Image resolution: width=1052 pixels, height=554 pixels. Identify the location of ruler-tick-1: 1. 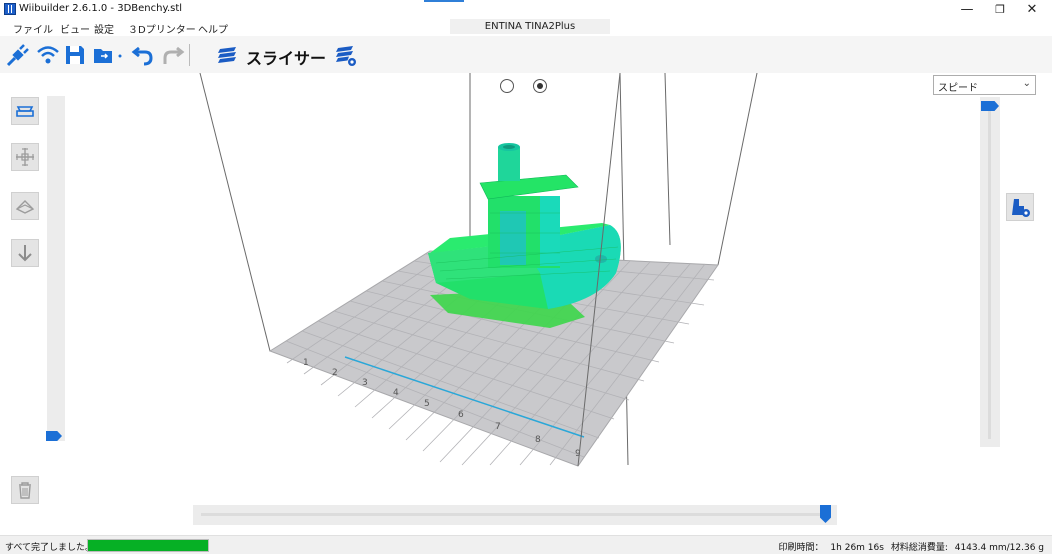
(306, 363).